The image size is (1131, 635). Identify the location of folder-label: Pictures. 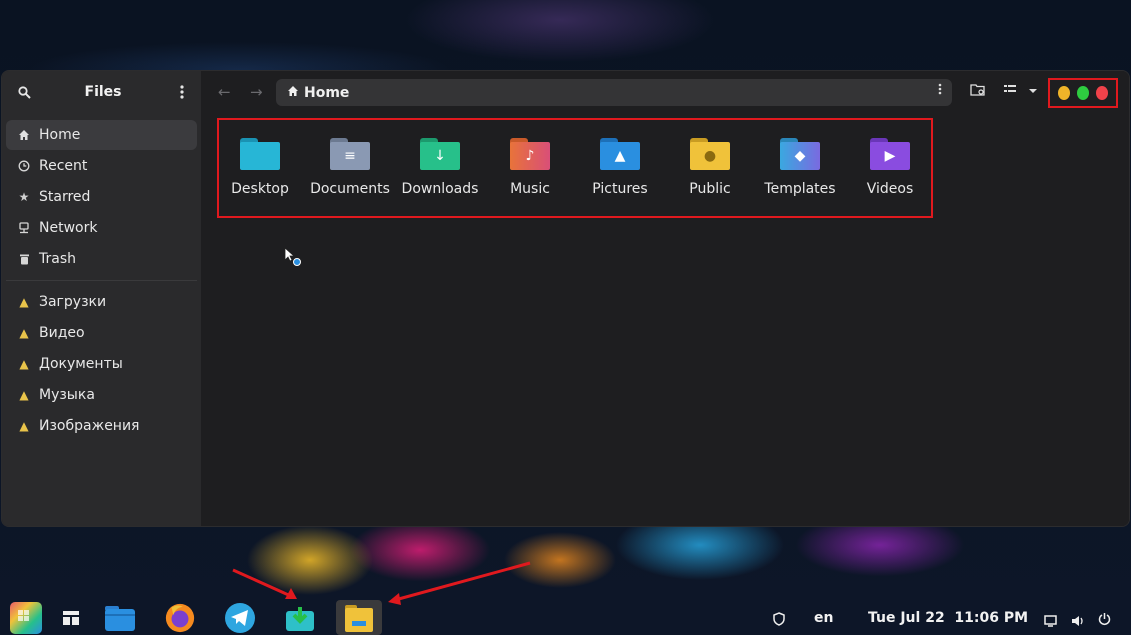
(620, 189).